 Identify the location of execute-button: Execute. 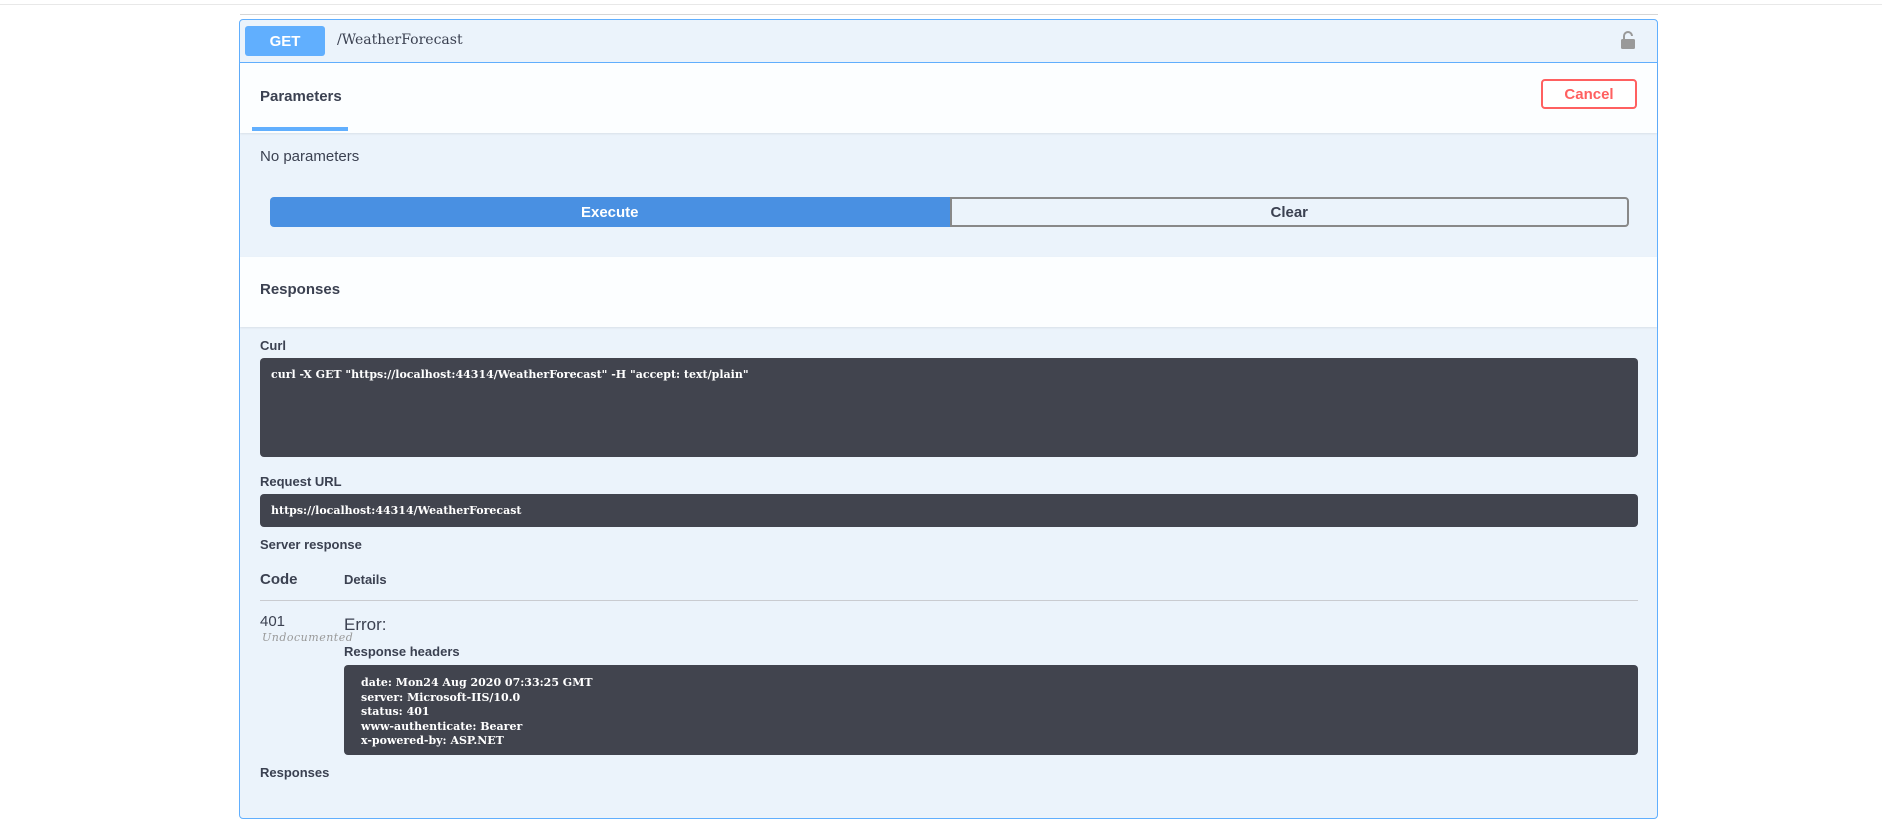
(610, 212).